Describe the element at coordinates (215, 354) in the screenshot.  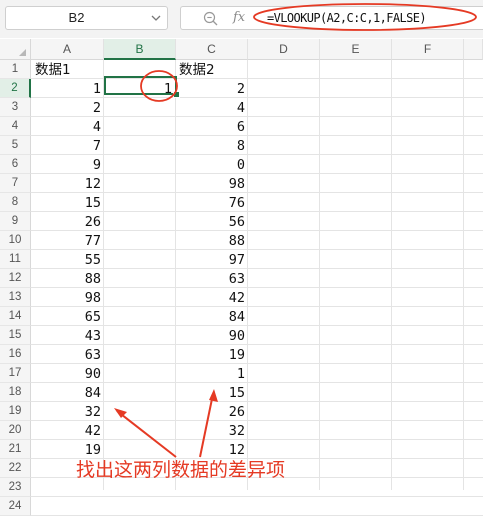
I see `cell-c16: 19` at that location.